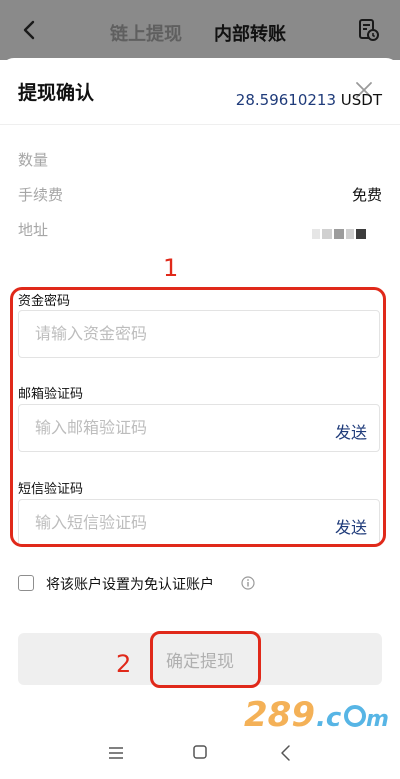 The height and width of the screenshot is (779, 400). I want to click on amount-number: 28.59610213, so click(285, 100).